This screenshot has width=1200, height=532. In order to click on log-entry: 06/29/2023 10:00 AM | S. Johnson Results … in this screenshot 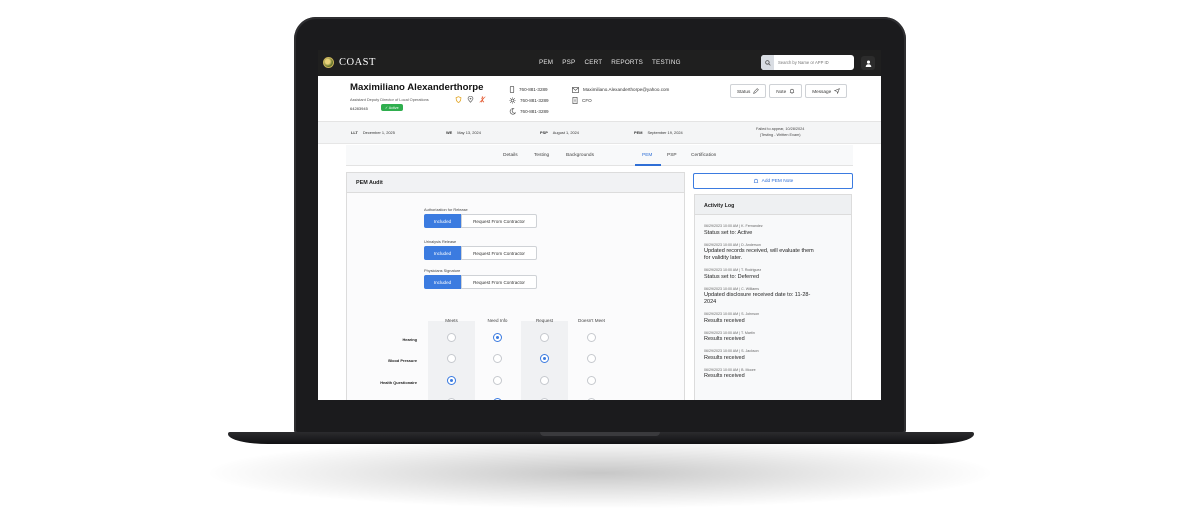, I will do `click(773, 318)`.